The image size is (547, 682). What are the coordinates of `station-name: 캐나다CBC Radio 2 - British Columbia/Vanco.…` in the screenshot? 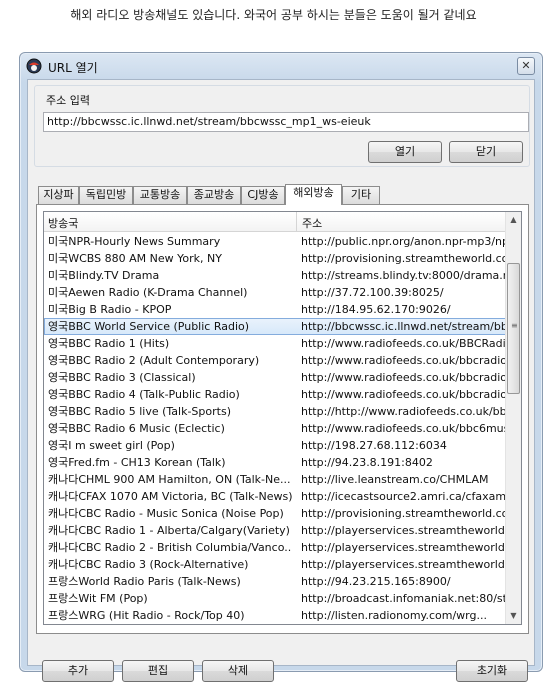 It's located at (170, 547).